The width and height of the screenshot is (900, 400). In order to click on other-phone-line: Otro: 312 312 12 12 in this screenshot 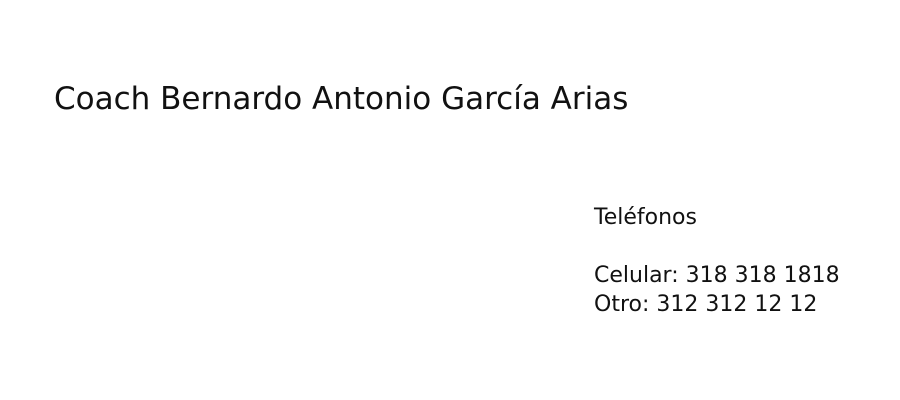, I will do `click(706, 304)`.